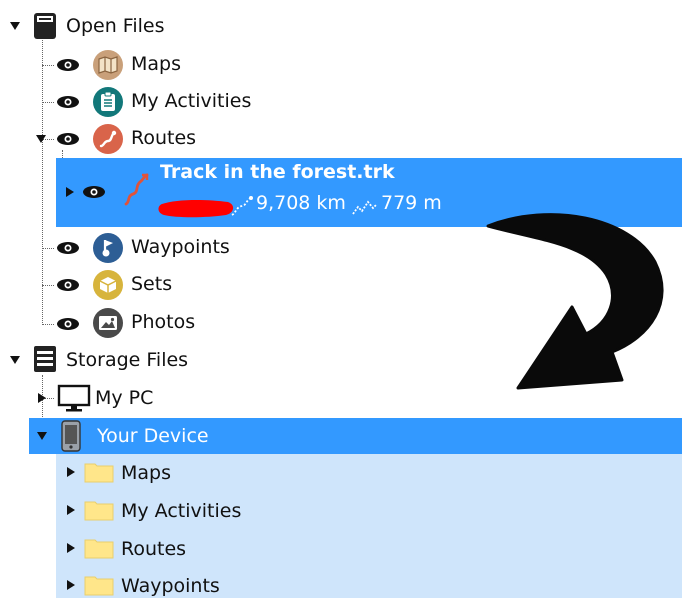  Describe the element at coordinates (48, 285) in the screenshot. I see `tree-branch-sets` at that location.